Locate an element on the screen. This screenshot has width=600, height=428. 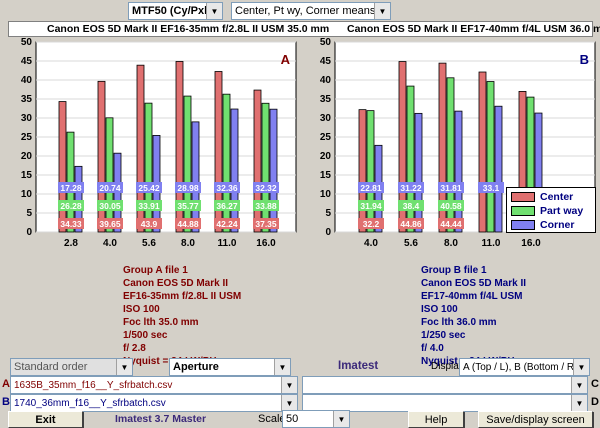
group-b-title: Group B file 1 is located at coordinates (454, 270).